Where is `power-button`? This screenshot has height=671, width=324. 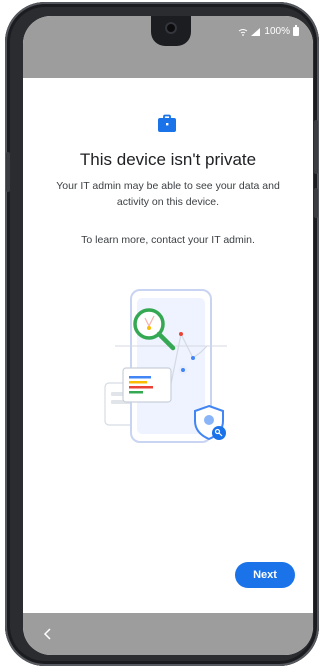
power-button is located at coordinates (316, 203).